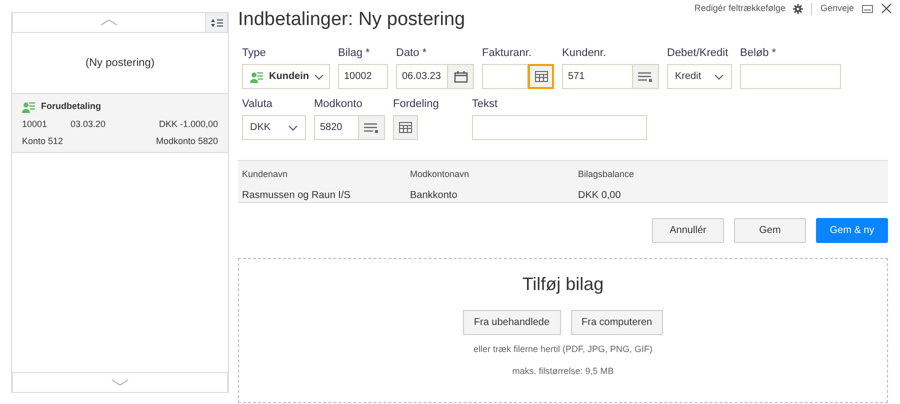 The height and width of the screenshot is (404, 900). What do you see at coordinates (339, 104) in the screenshot?
I see `field-label: Modkonto` at bounding box center [339, 104].